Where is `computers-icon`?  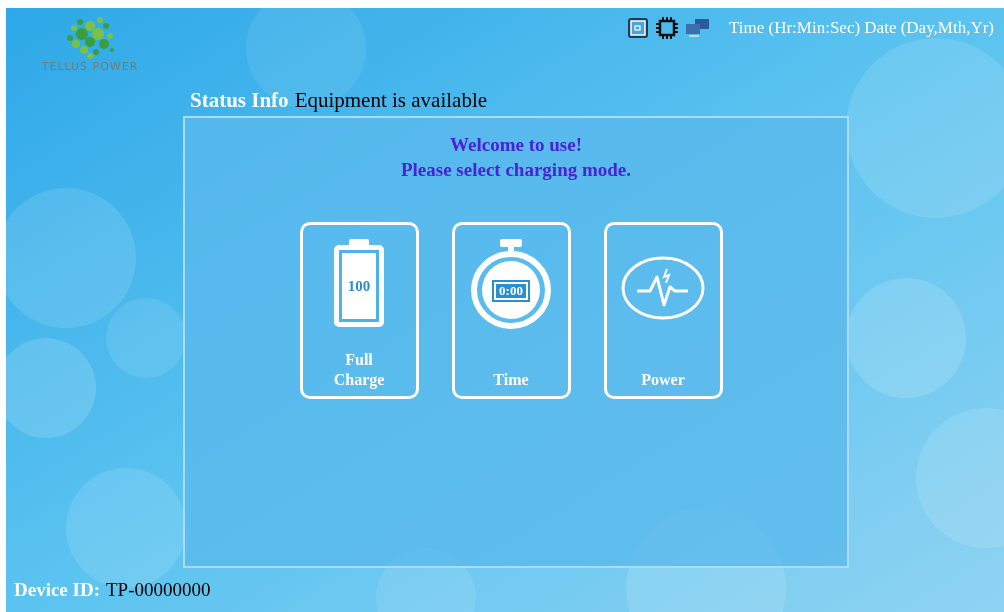
computers-icon is located at coordinates (697, 28).